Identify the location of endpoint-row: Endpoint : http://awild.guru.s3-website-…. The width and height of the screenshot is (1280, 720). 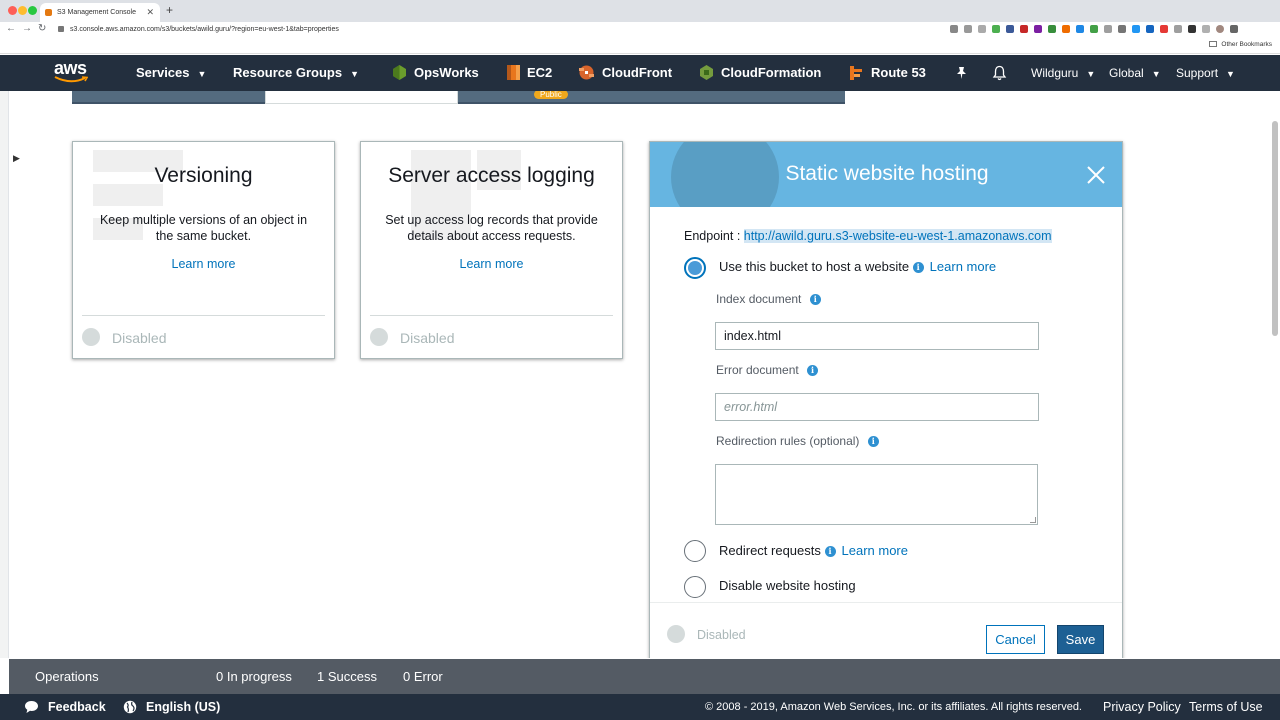
(868, 236).